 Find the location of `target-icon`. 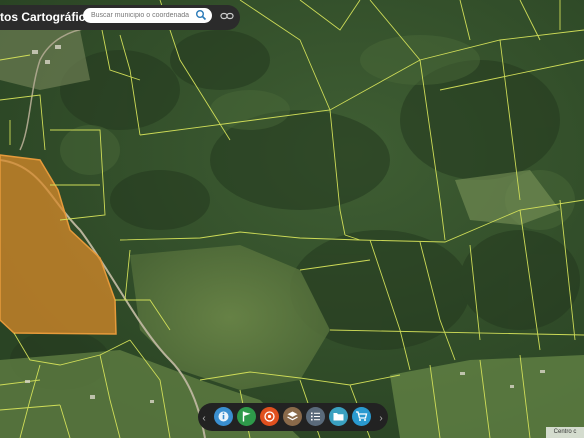

target-icon is located at coordinates (269, 416).